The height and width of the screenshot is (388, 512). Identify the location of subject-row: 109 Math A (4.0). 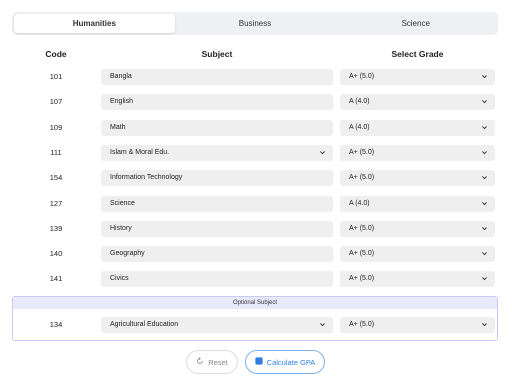
(256, 128).